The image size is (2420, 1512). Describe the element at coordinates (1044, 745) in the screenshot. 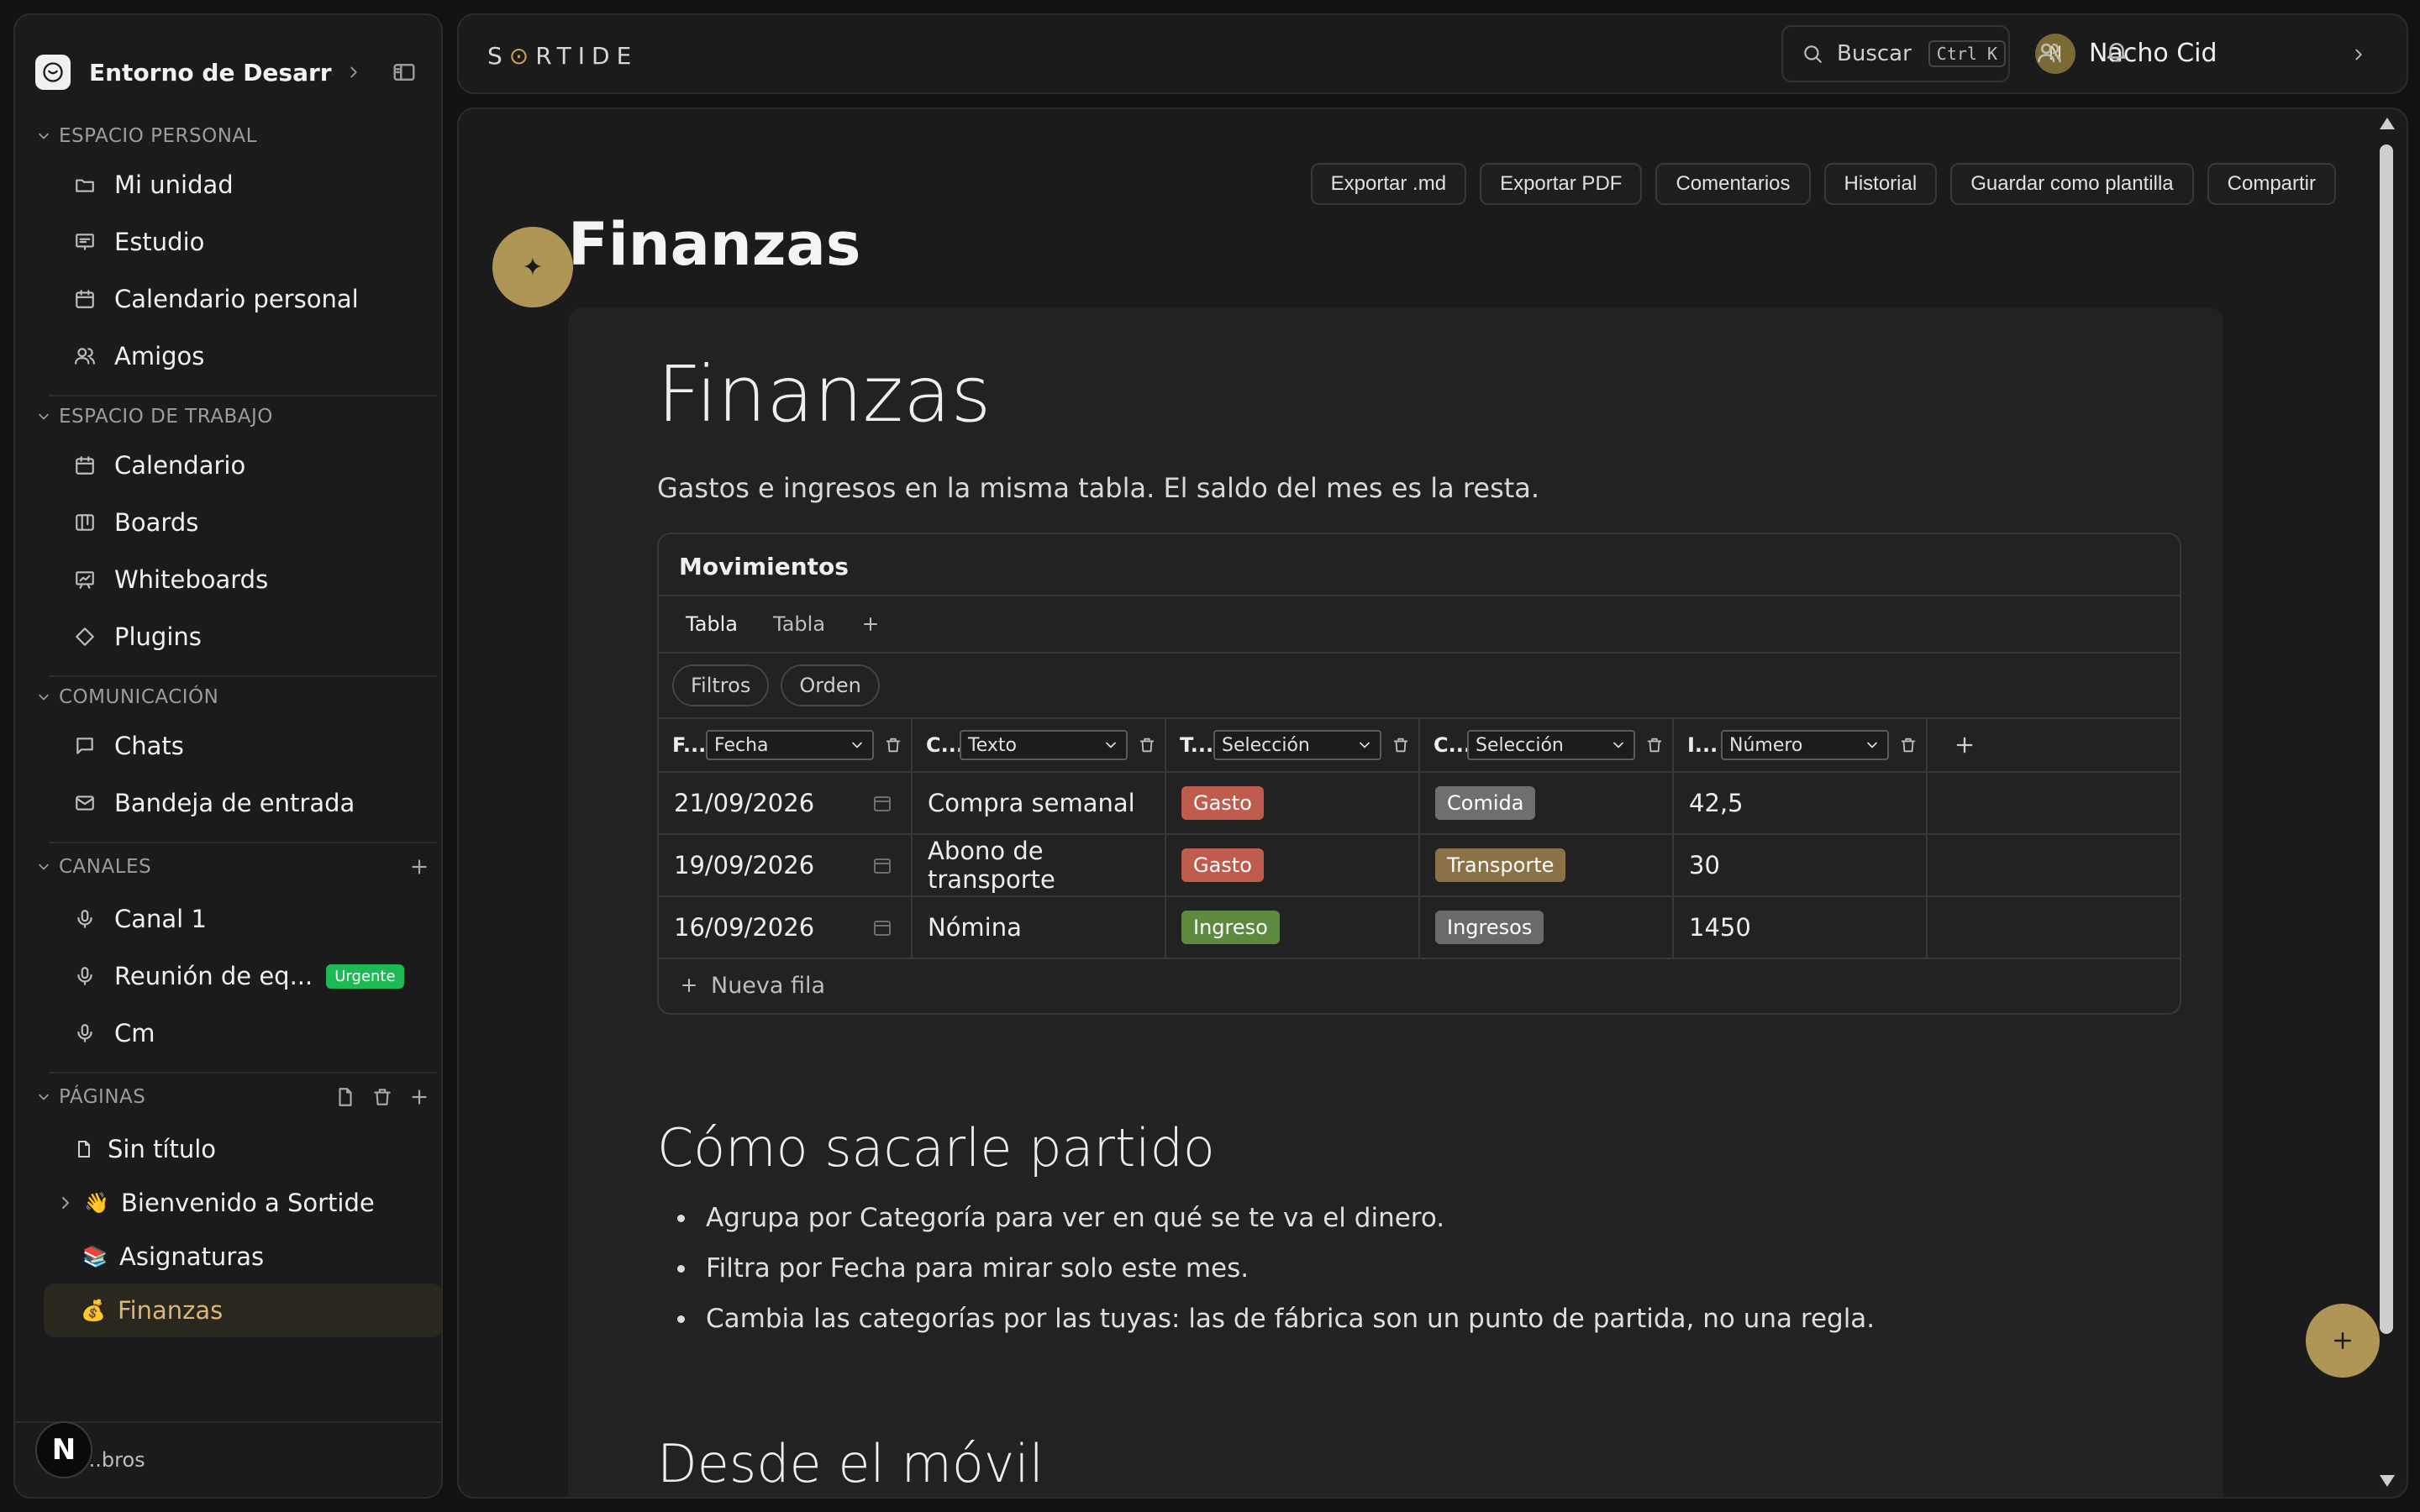

I see `column-type-select: Texto` at that location.